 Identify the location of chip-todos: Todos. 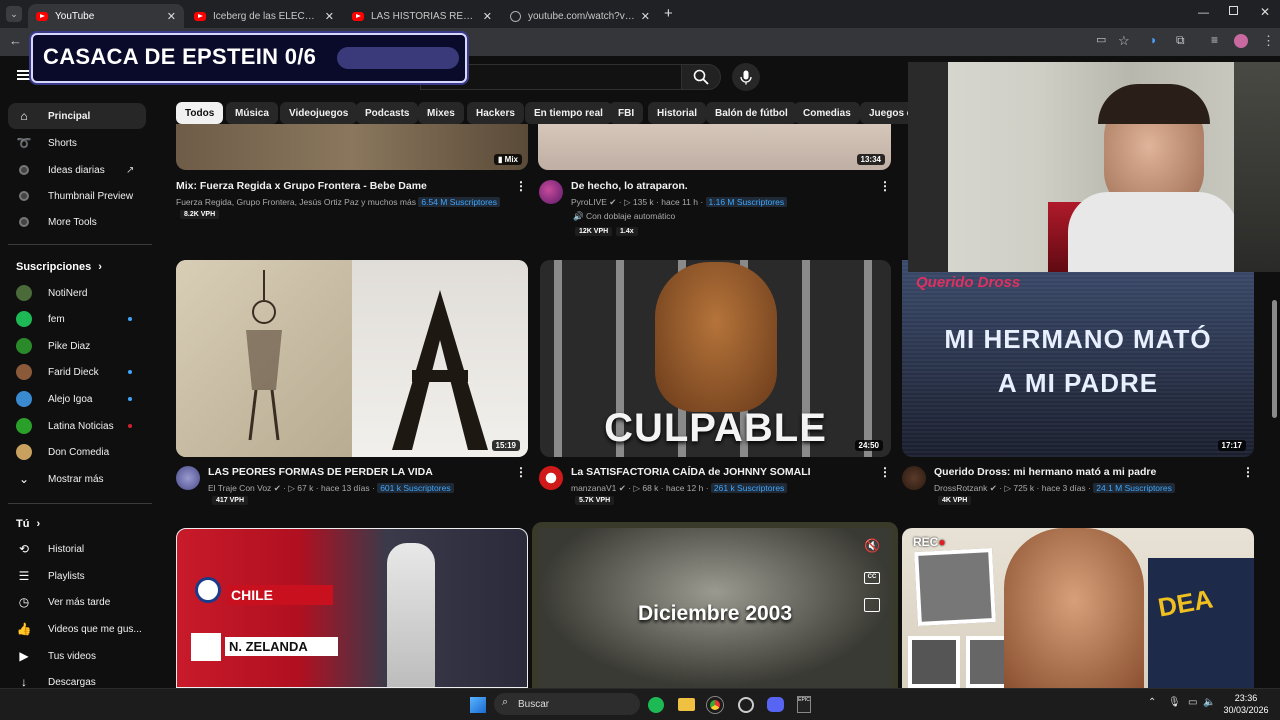
(200, 113).